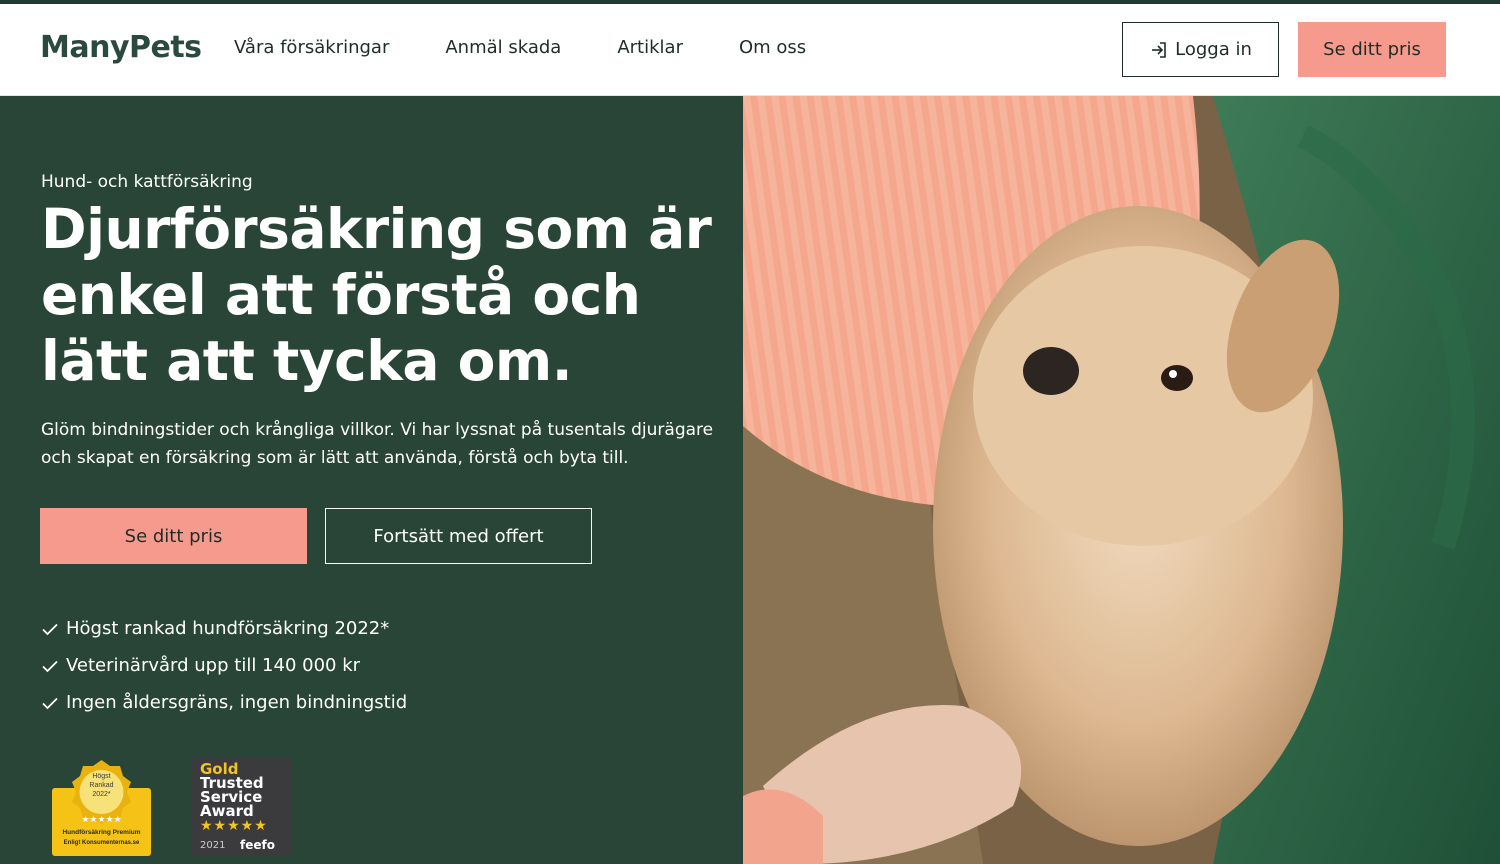 The height and width of the screenshot is (864, 1500). What do you see at coordinates (213, 665) in the screenshot?
I see `benefit-text: Veterinärvård upp till 140 000 kr` at bounding box center [213, 665].